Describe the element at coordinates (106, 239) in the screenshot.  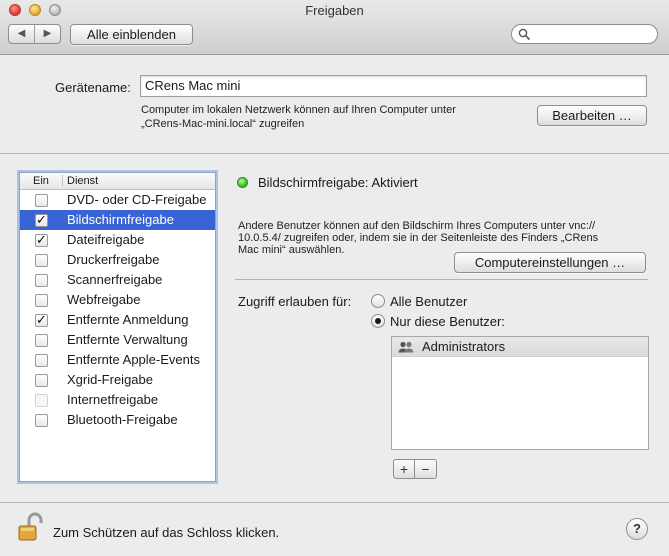
I see `service-label: Dateifreigabe` at that location.